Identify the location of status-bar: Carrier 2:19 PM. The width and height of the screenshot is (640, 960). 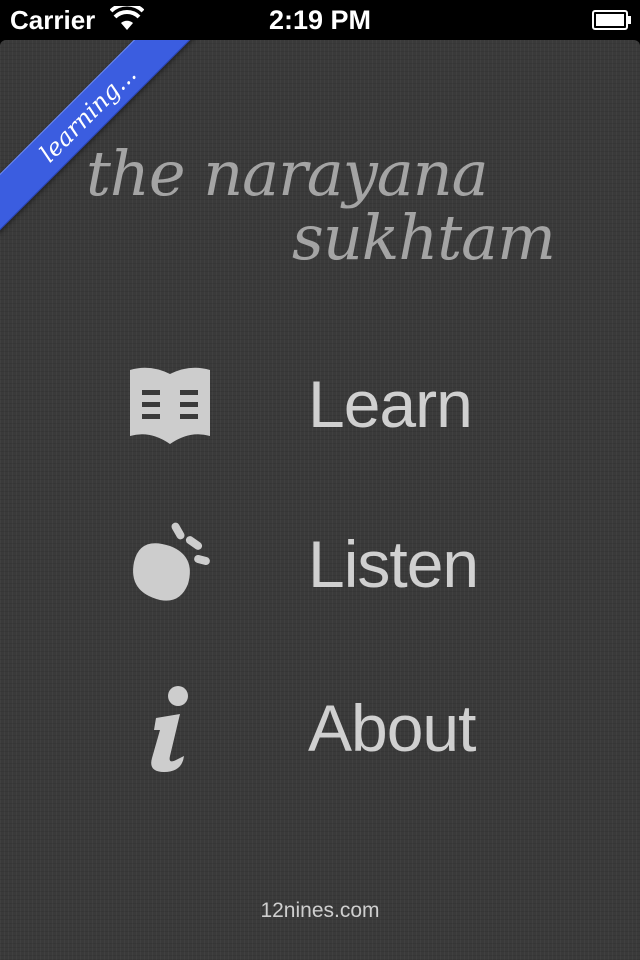
(320, 20).